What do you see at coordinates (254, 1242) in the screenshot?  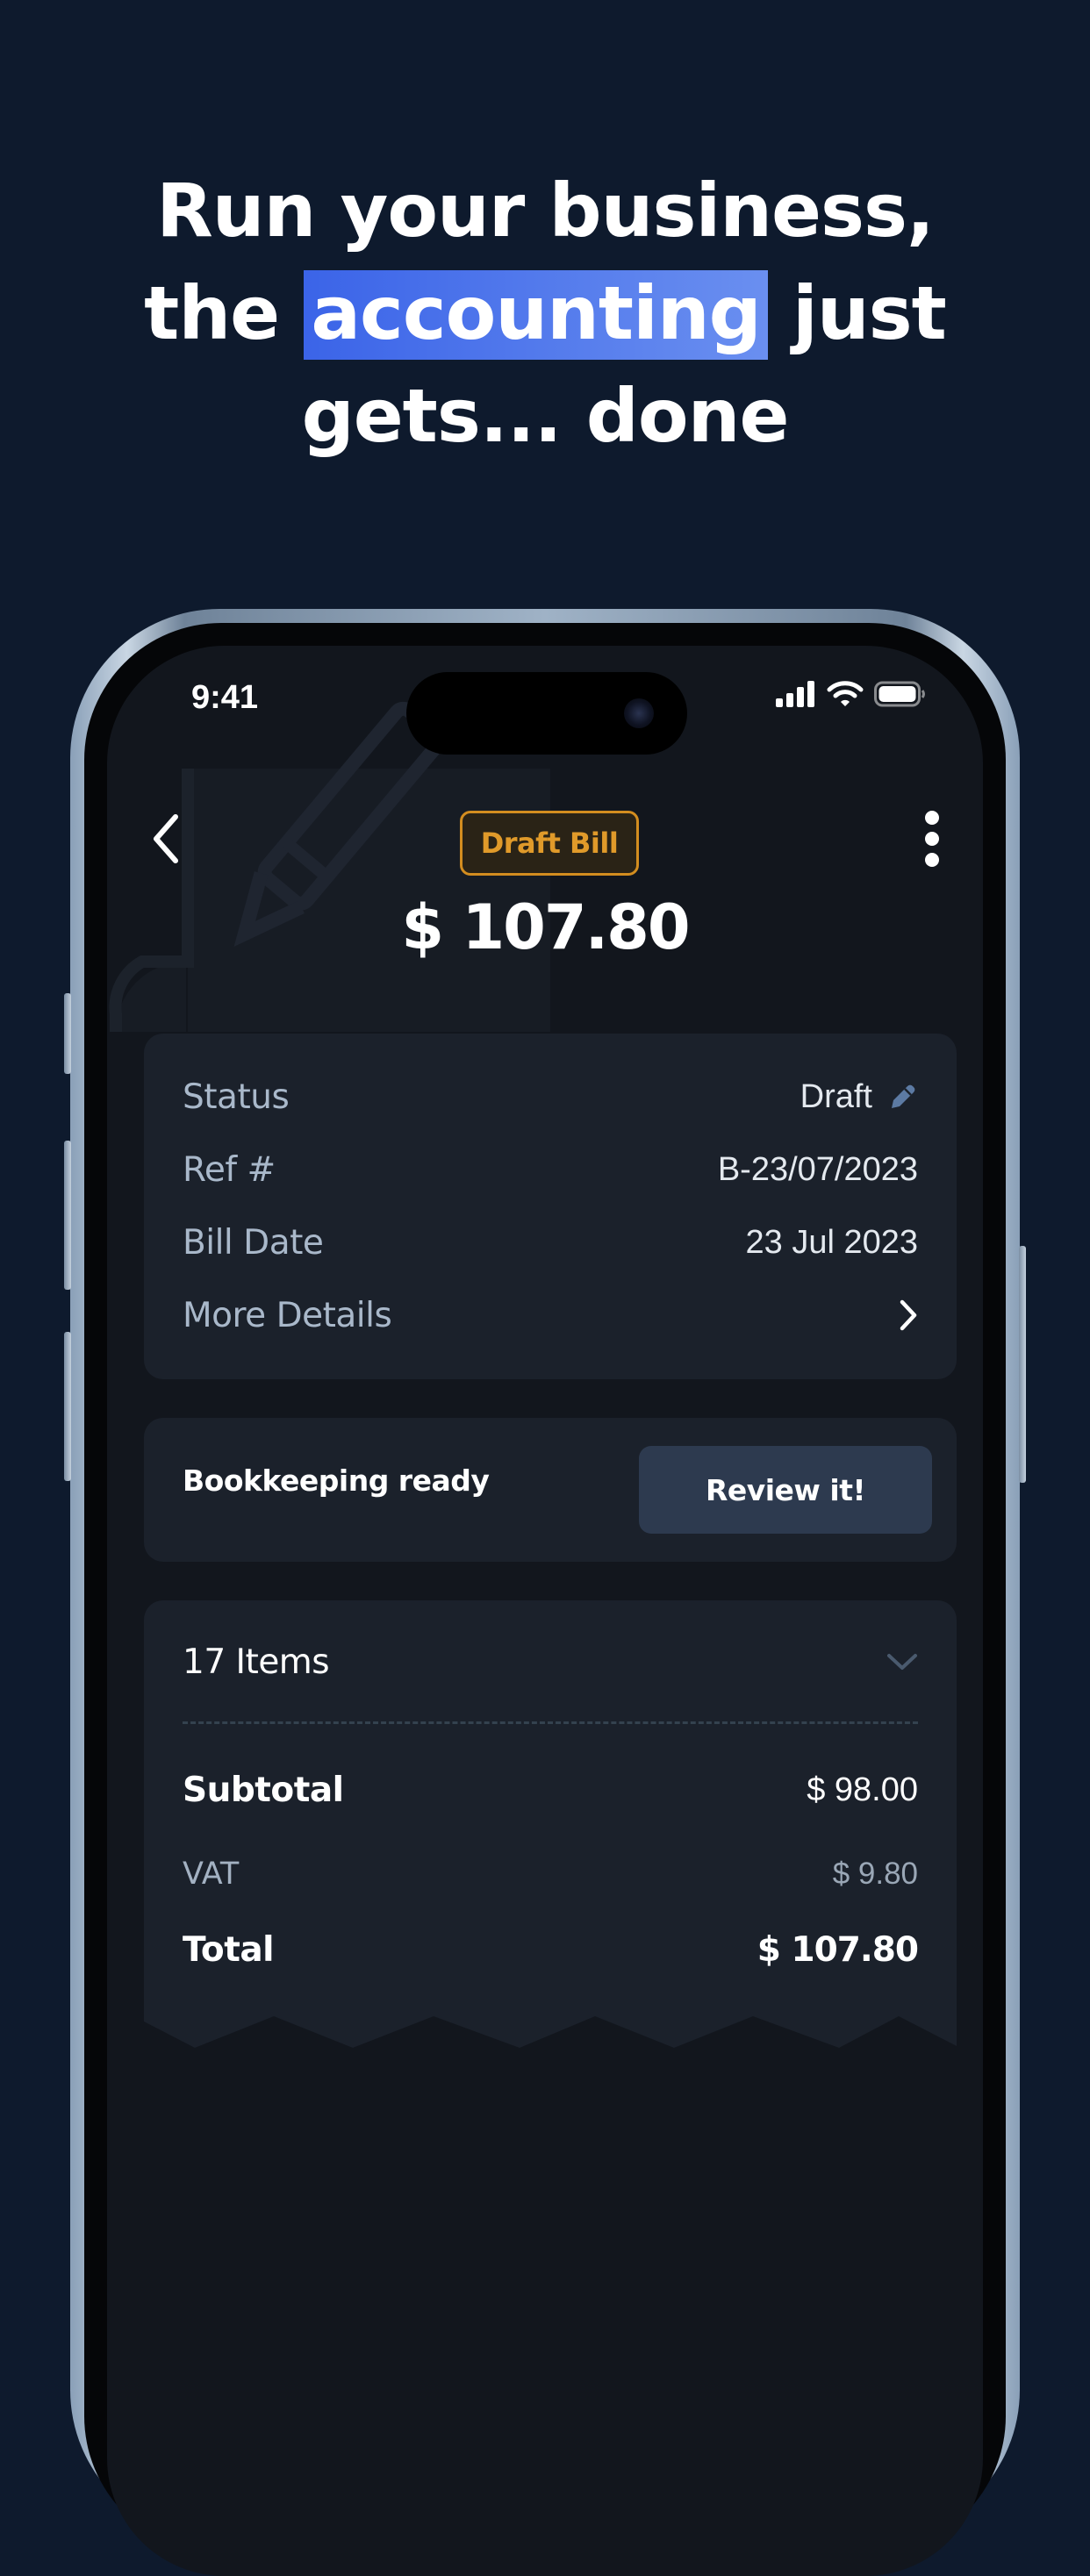 I see `bill-date-label: Bill Date` at bounding box center [254, 1242].